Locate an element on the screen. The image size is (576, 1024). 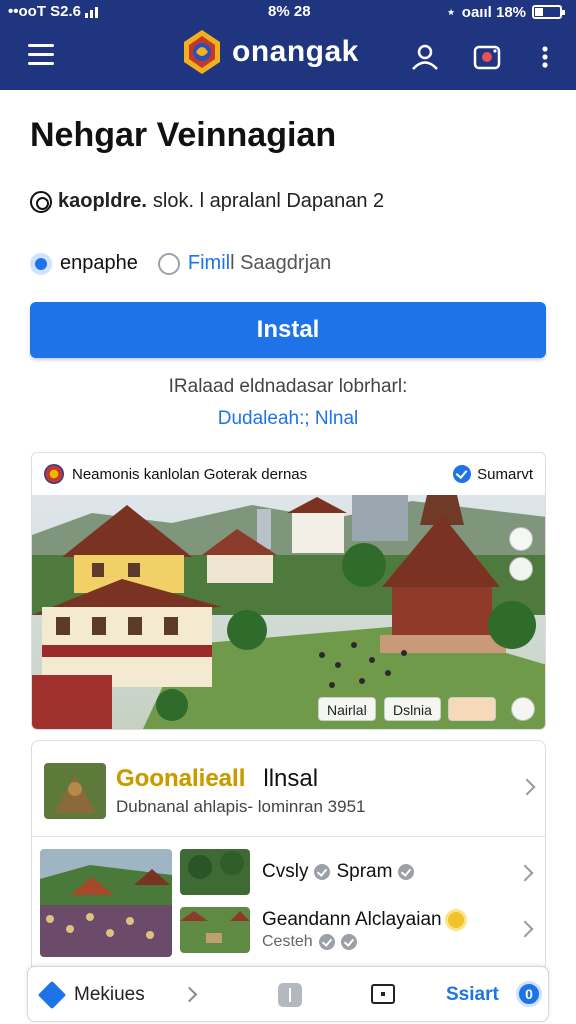
meta-info: slok. l apralanl Dapanan 2 is located at coordinates (268, 201).